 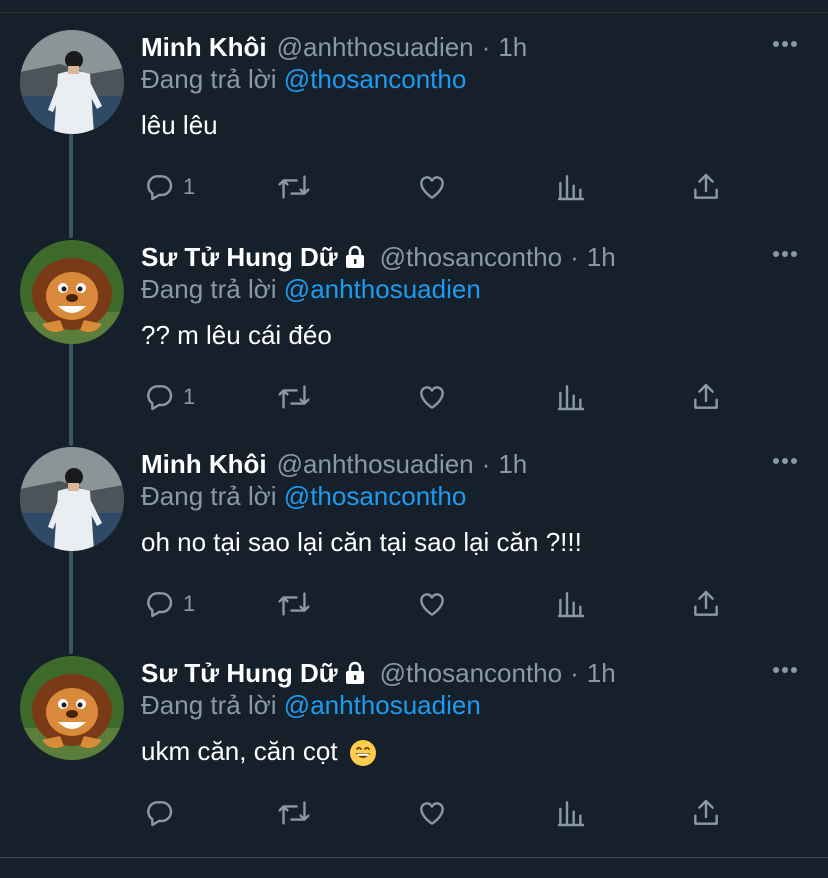 I want to click on tweet-text: ?? m lêu cái đéo, so click(x=236, y=335).